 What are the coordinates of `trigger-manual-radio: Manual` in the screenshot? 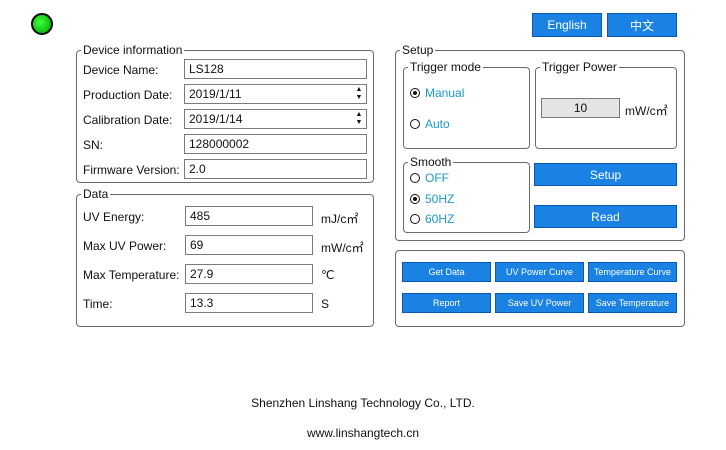 It's located at (437, 93).